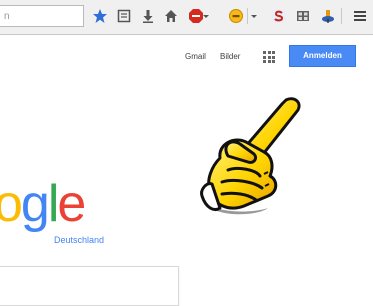 The height and width of the screenshot is (306, 373). Describe the element at coordinates (360, 16) in the screenshot. I see `menu-icon` at that location.